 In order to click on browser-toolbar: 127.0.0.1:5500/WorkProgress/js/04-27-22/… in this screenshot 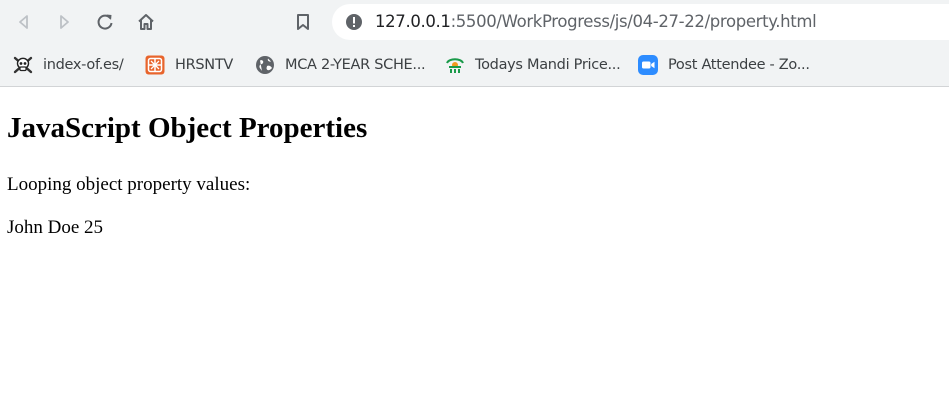, I will do `click(474, 22)`.